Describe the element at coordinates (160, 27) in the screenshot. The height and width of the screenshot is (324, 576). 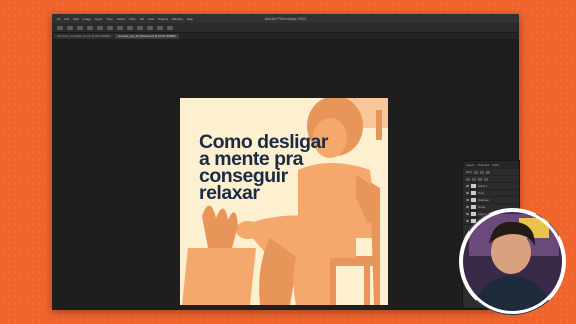
I see `rotate-3d-icon` at that location.